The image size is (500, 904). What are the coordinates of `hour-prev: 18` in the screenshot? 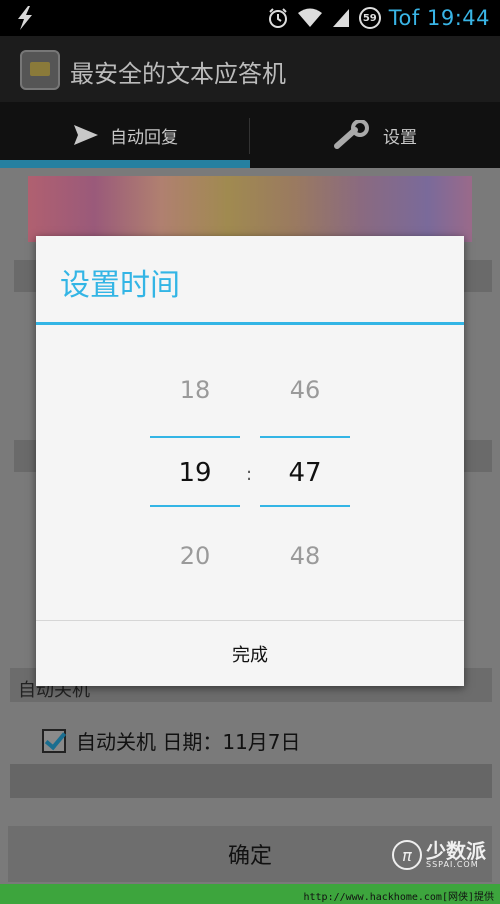 It's located at (195, 390).